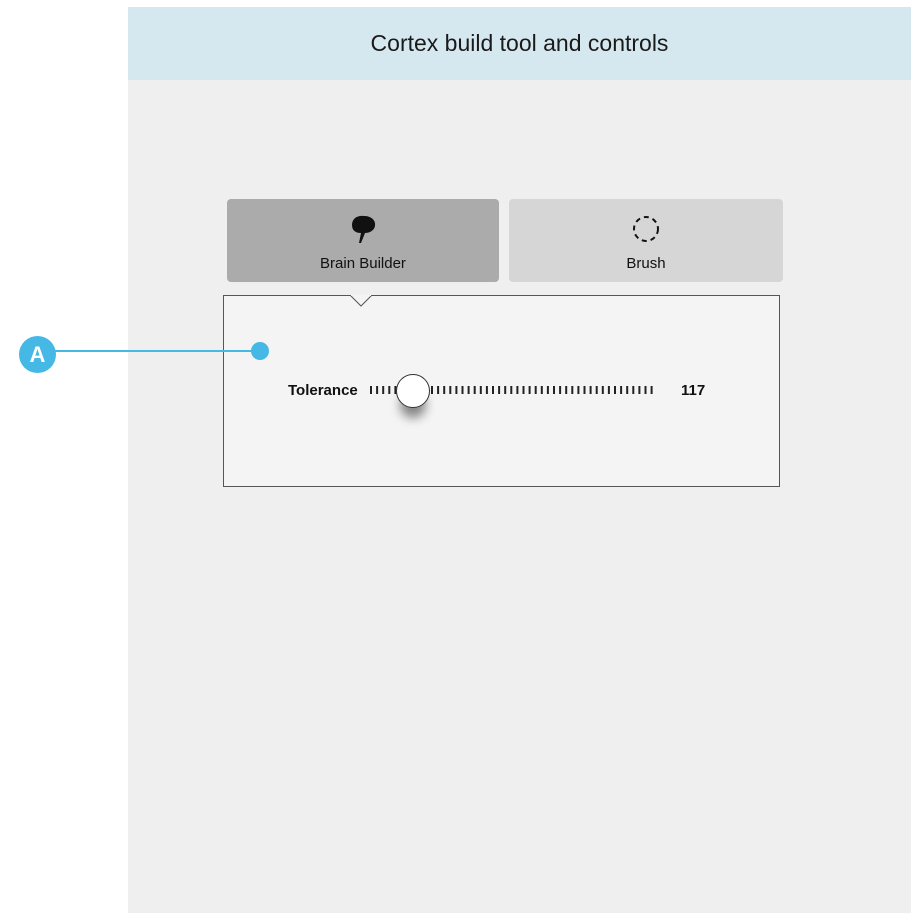 The height and width of the screenshot is (913, 911). What do you see at coordinates (646, 231) in the screenshot?
I see `dashed-circle-icon` at bounding box center [646, 231].